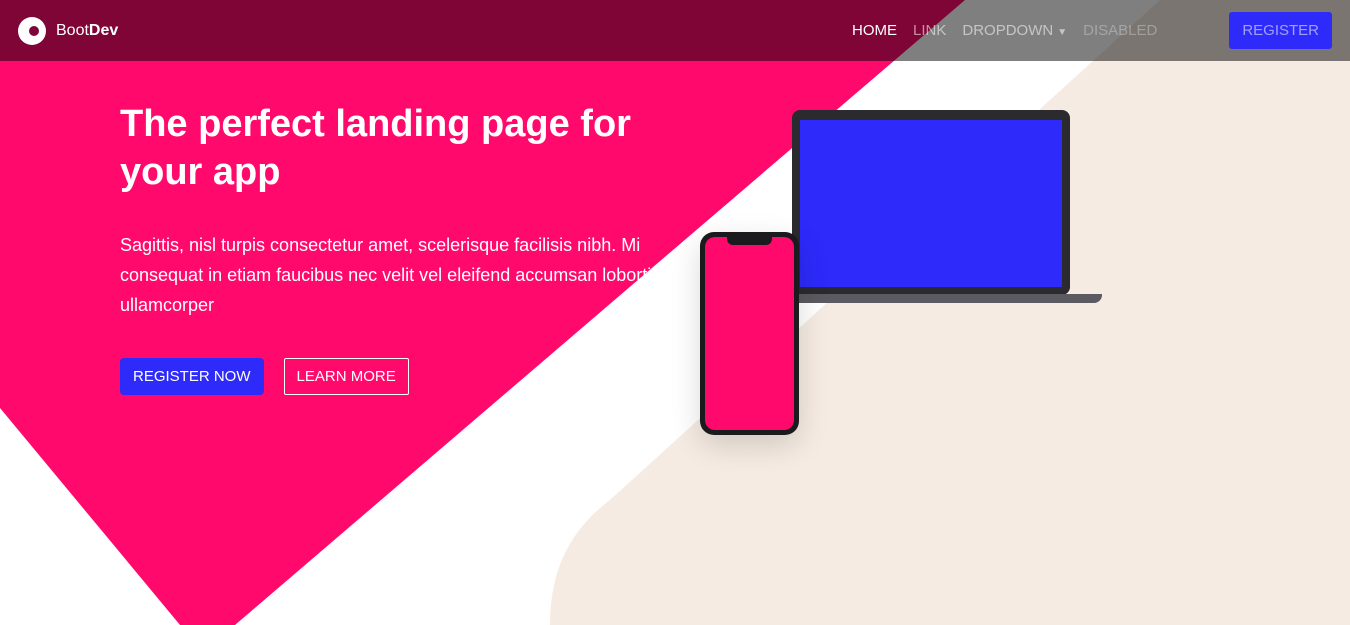 This screenshot has height=625, width=1350. I want to click on laptop-mockup, so click(931, 202).